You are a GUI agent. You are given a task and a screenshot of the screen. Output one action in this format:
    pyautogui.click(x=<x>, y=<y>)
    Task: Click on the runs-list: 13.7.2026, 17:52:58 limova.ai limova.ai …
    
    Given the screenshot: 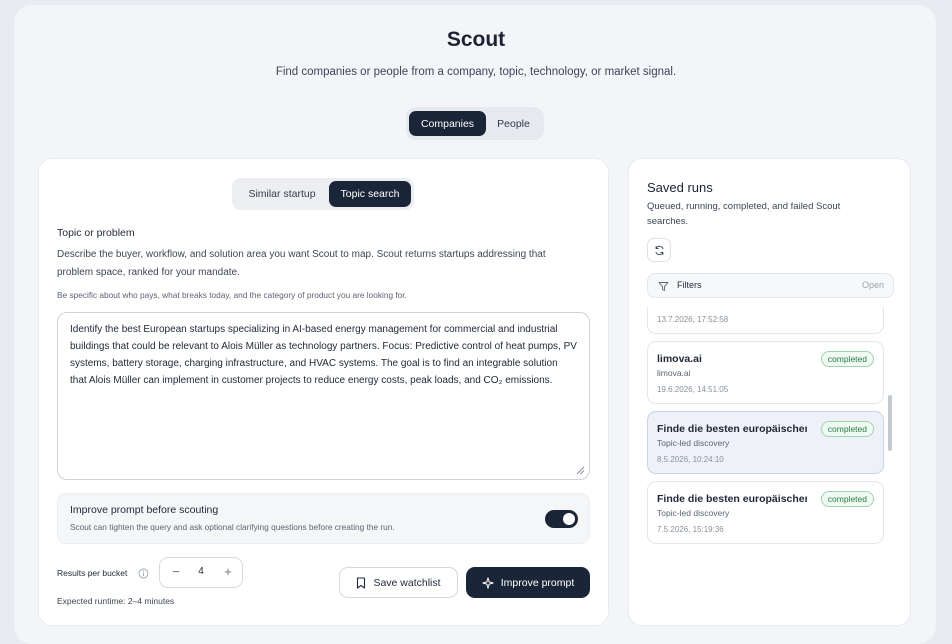 What is the action you would take?
    pyautogui.click(x=770, y=432)
    